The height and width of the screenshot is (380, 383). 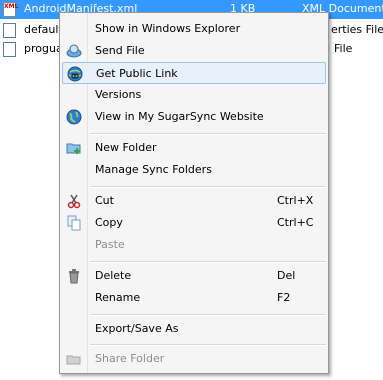 I want to click on menu-item-shortcut: Ctrl+X, so click(x=295, y=200).